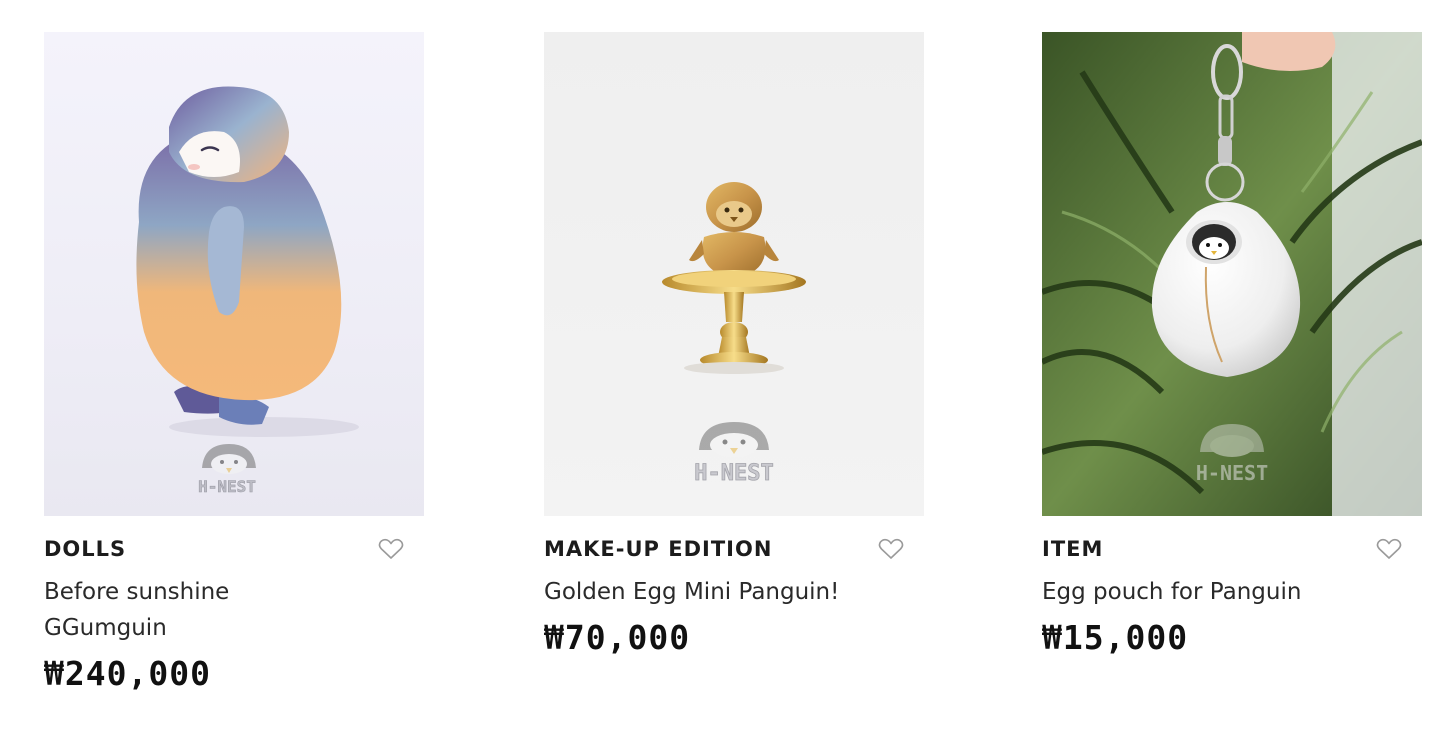 The width and height of the screenshot is (1446, 742). I want to click on product-price: ₩70,000, so click(617, 637).